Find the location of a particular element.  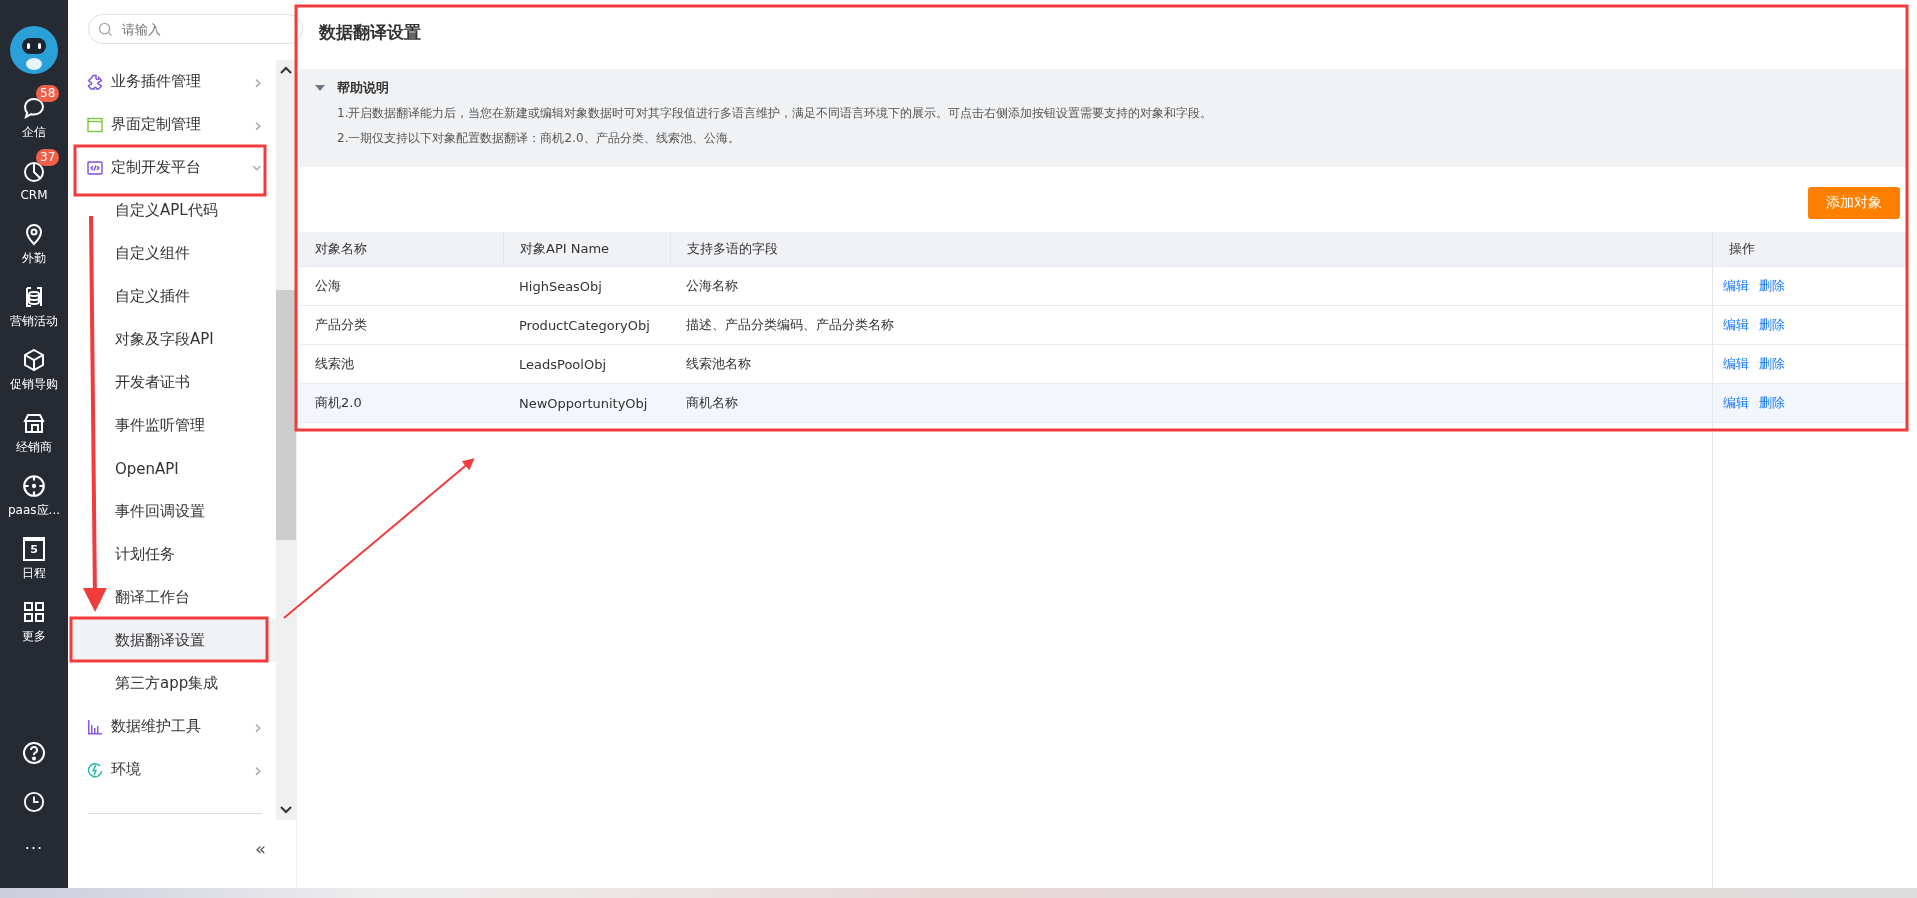

table-cell-text: 线索池 is located at coordinates (334, 364).